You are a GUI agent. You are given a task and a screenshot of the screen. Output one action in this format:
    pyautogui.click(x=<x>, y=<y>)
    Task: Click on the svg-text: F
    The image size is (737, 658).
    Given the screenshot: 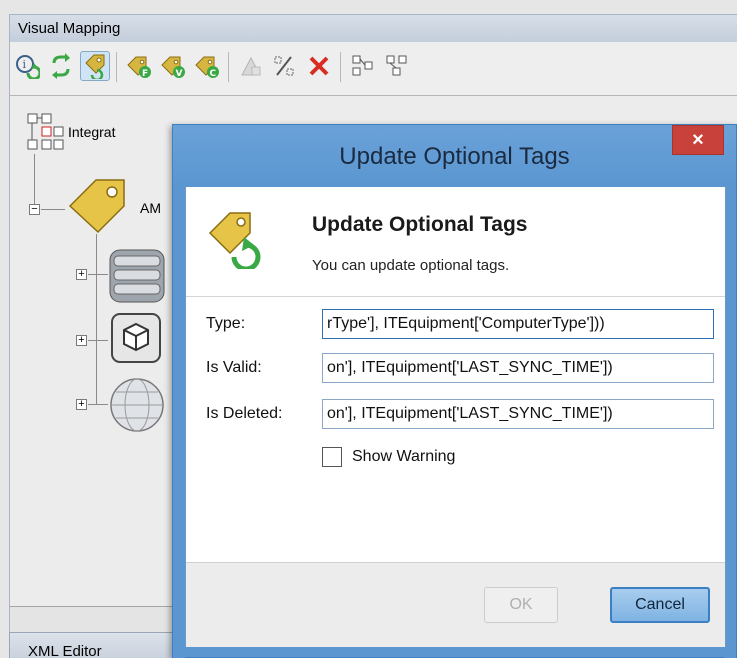 What is the action you would take?
    pyautogui.click(x=145, y=74)
    